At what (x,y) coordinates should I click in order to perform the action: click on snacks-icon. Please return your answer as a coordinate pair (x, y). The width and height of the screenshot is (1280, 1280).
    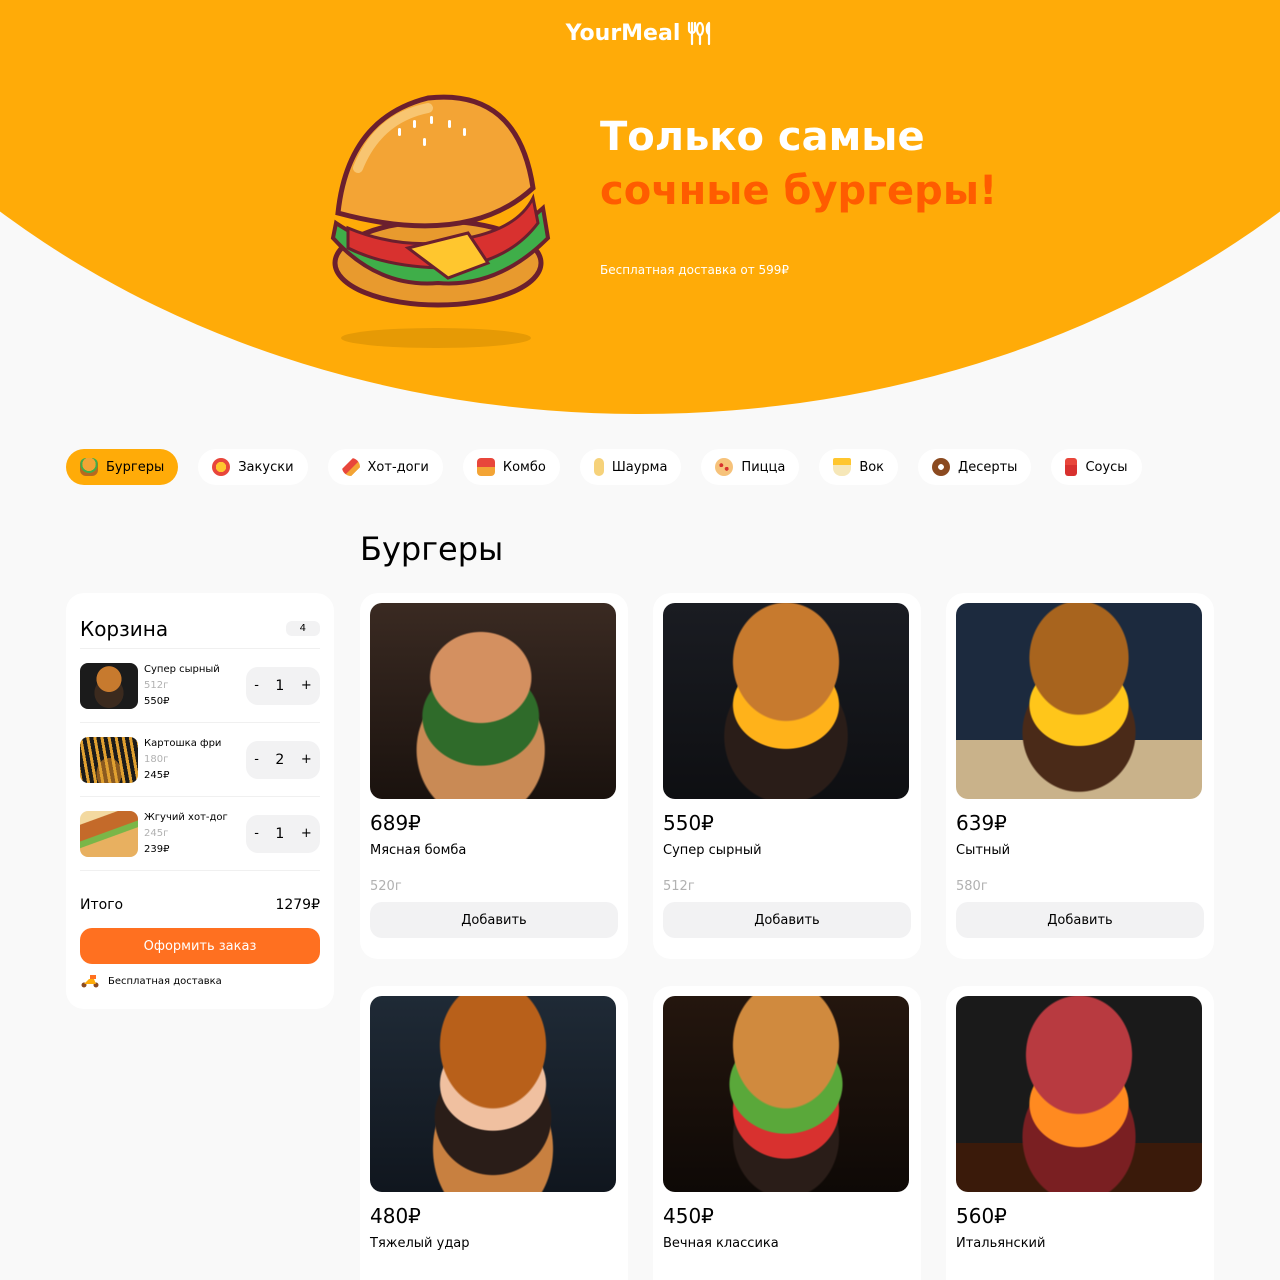
    Looking at the image, I should click on (221, 467).